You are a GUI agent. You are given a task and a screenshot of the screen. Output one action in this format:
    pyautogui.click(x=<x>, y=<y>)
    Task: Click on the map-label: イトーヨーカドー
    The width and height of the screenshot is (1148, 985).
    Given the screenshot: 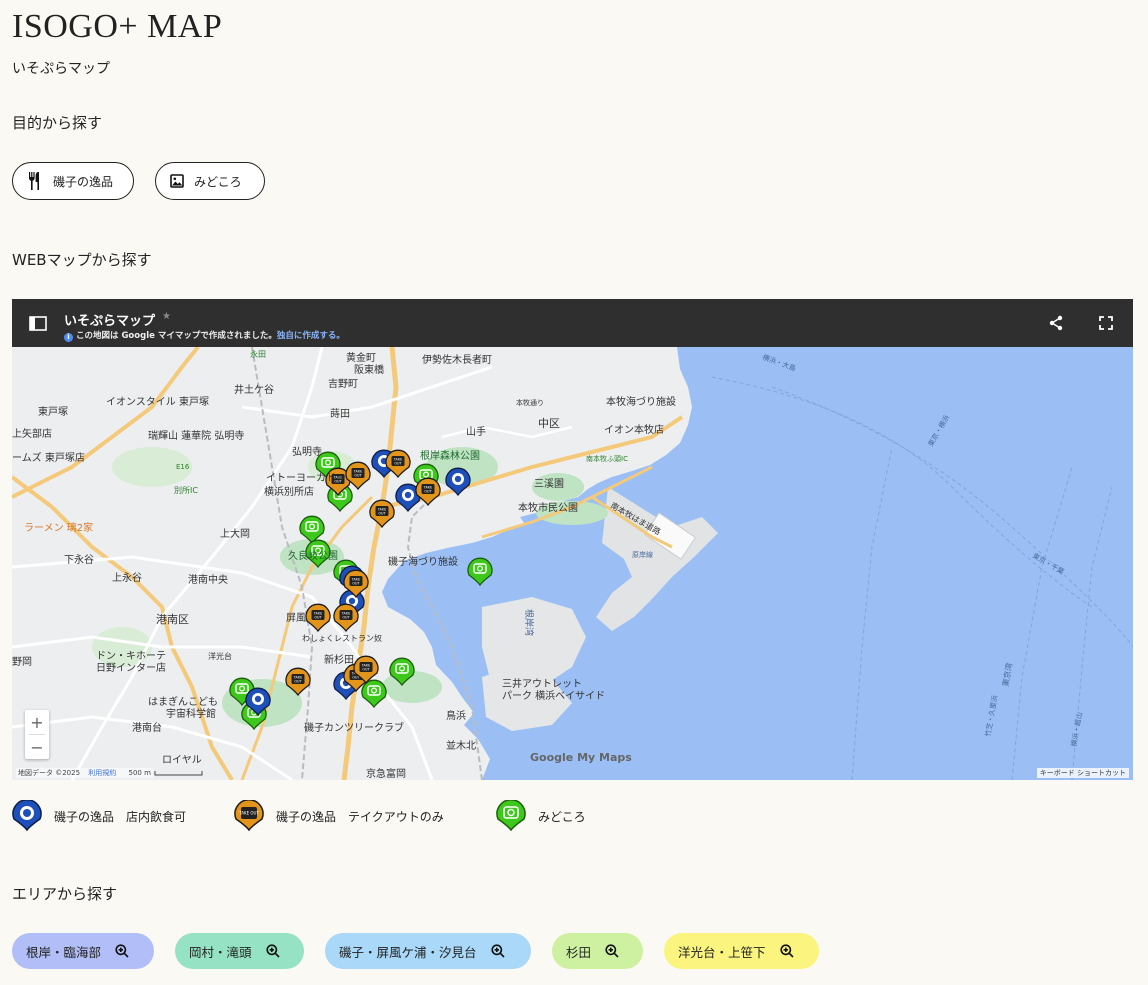 What is the action you would take?
    pyautogui.click(x=306, y=478)
    